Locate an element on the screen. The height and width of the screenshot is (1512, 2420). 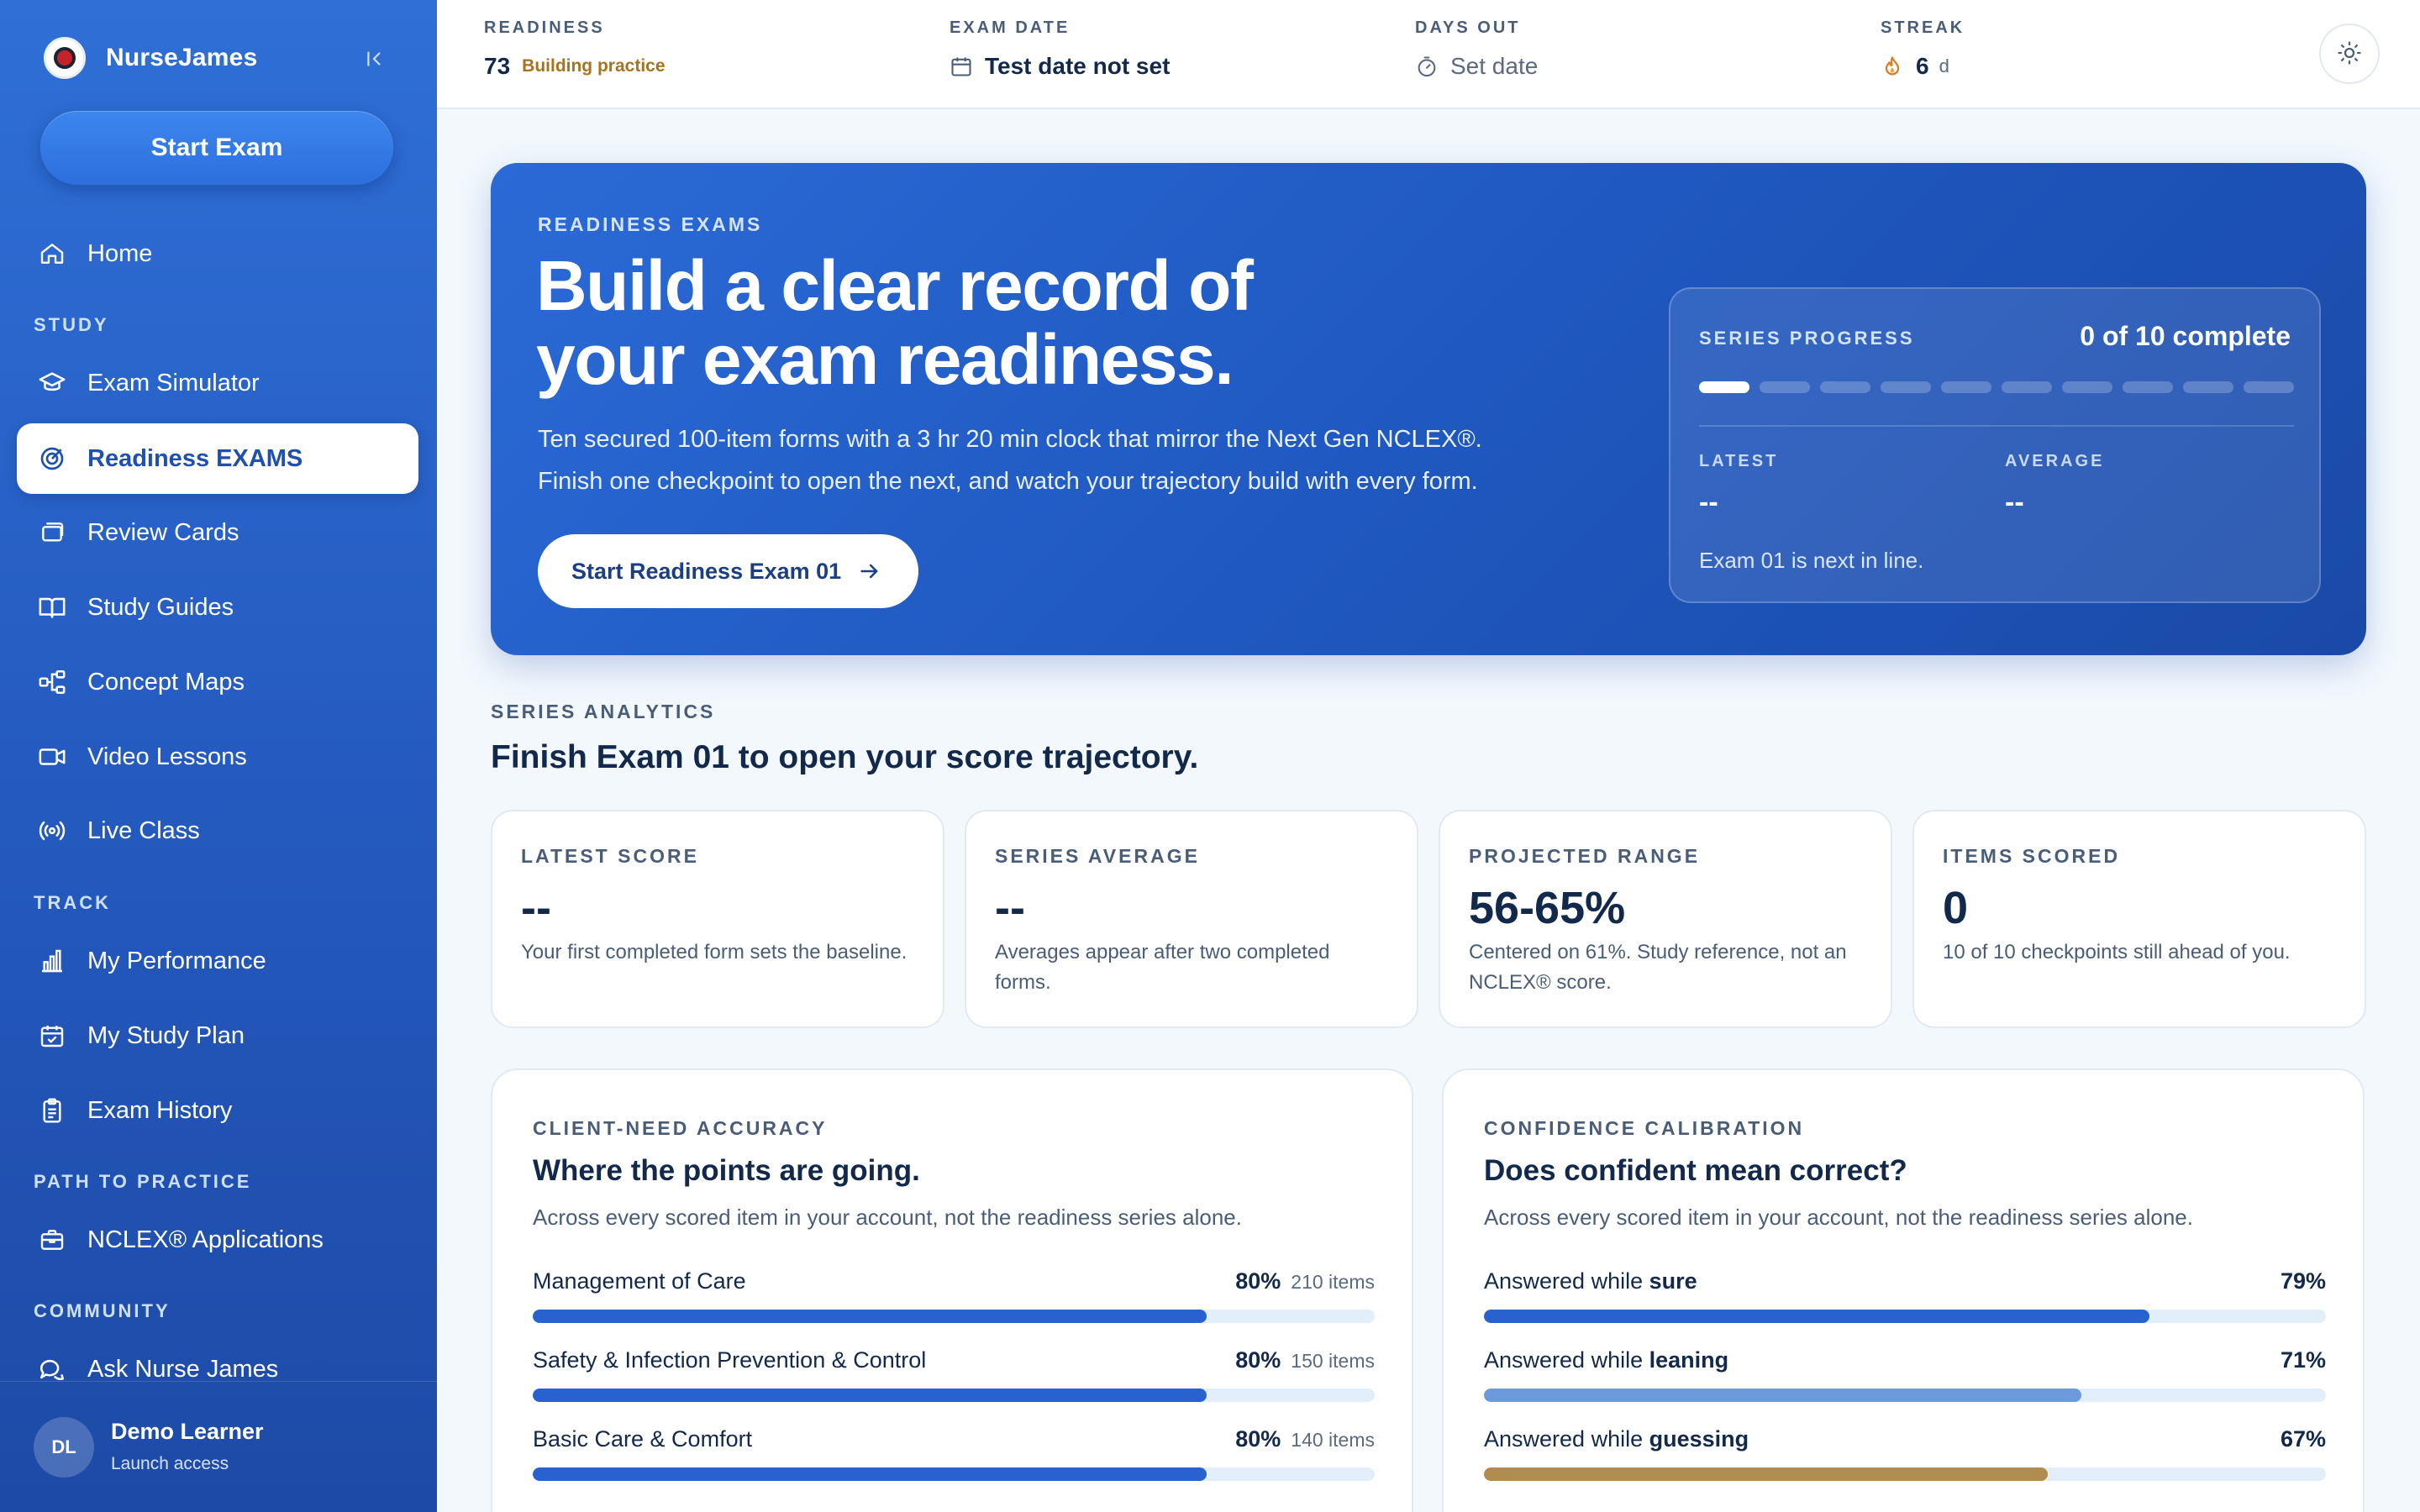
readiness-stat: READINESS 73 Building practice is located at coordinates (575, 49).